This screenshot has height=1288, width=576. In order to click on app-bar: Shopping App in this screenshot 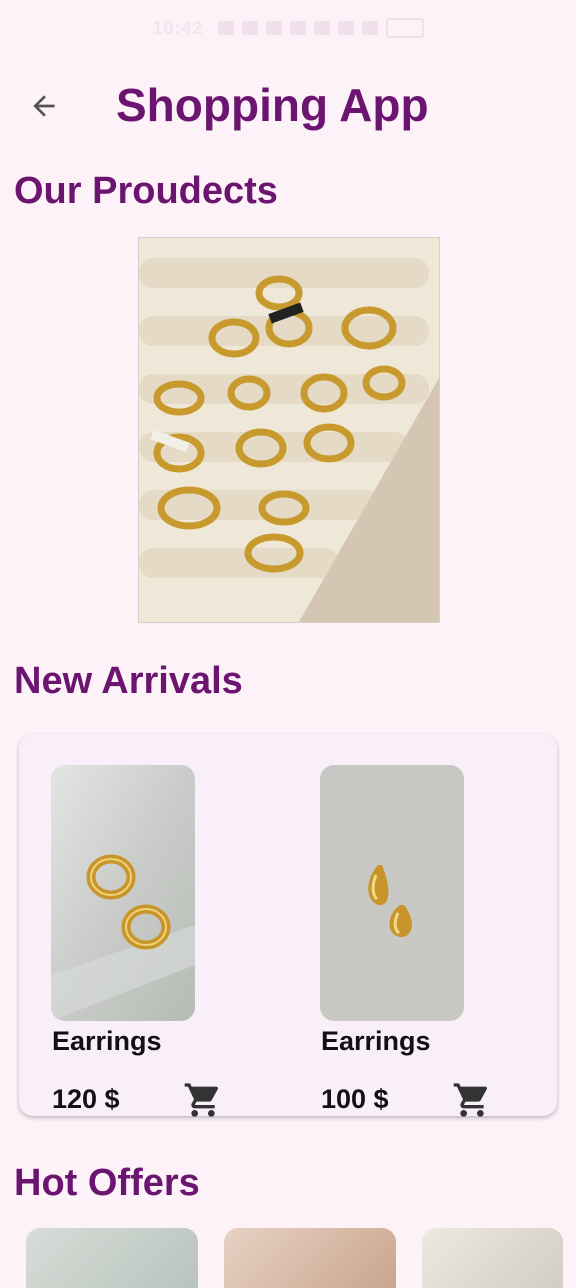, I will do `click(288, 106)`.